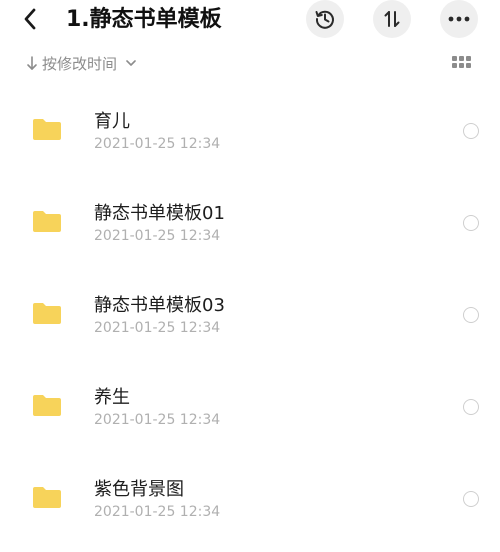 This screenshot has width=500, height=552. What do you see at coordinates (250, 63) in the screenshot?
I see `sort-bar: 按修改时间` at bounding box center [250, 63].